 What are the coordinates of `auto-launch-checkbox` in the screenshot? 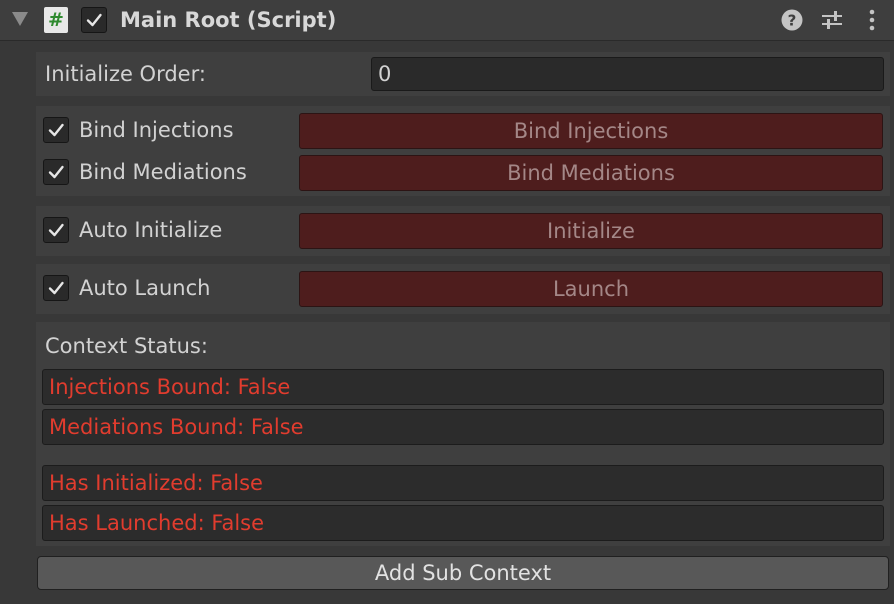 It's located at (56, 288).